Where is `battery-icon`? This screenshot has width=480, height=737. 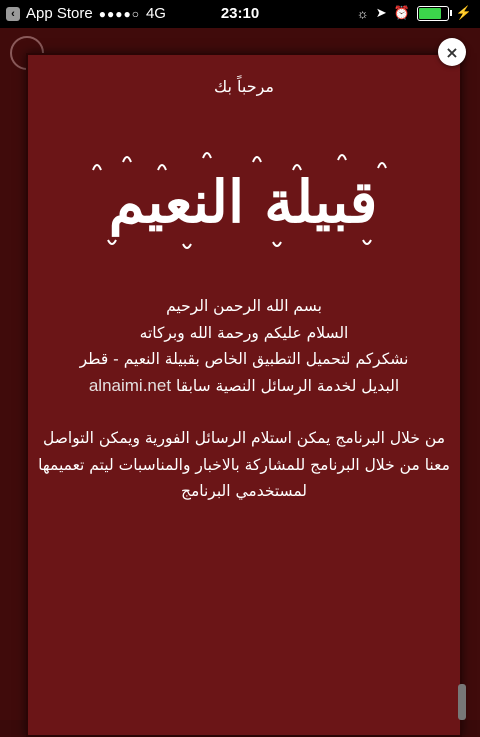 battery-icon is located at coordinates (434, 13).